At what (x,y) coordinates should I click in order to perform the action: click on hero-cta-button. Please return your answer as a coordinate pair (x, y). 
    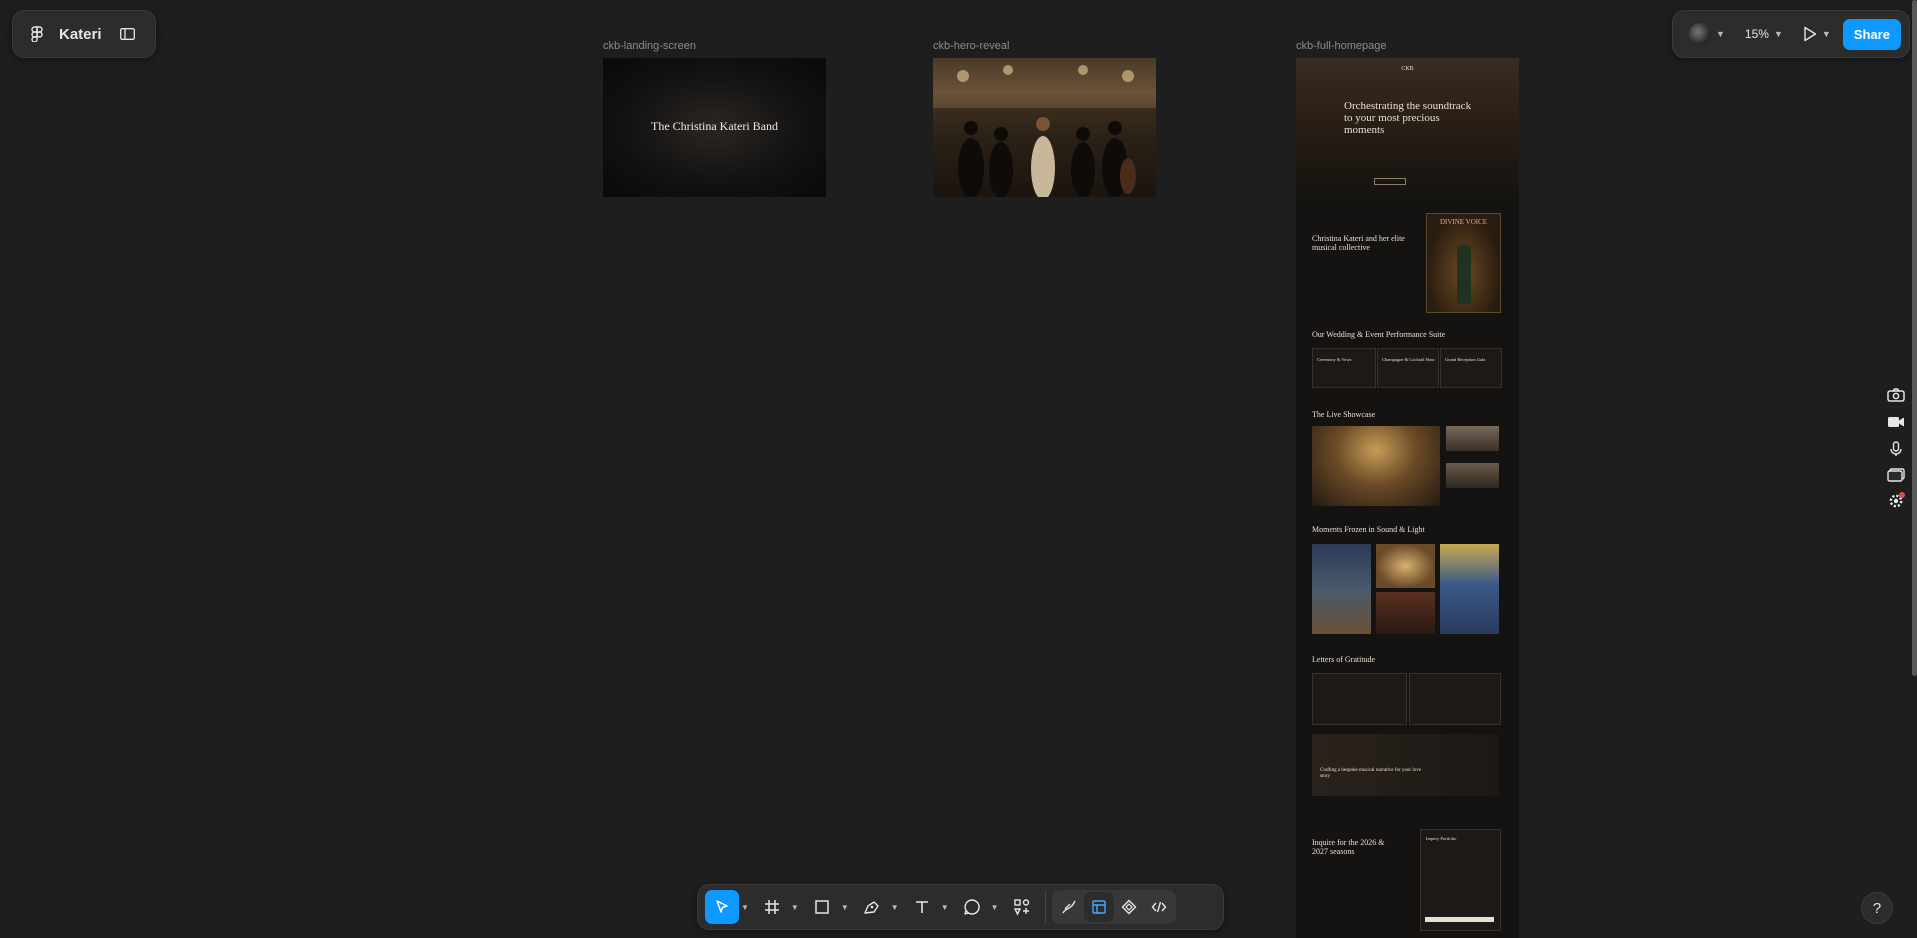
    Looking at the image, I should click on (1390, 181).